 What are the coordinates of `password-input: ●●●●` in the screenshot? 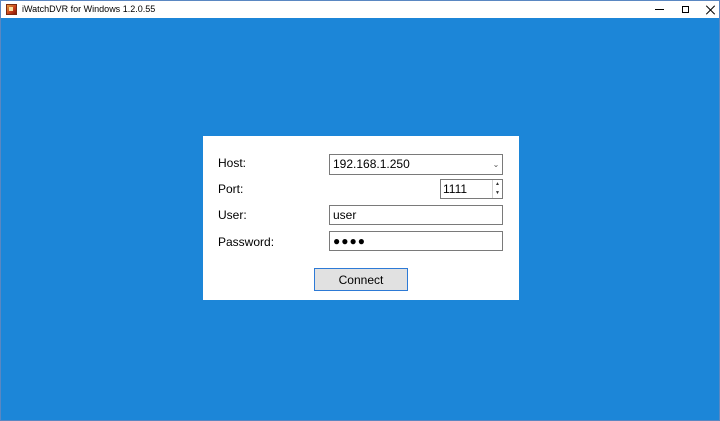 It's located at (416, 241).